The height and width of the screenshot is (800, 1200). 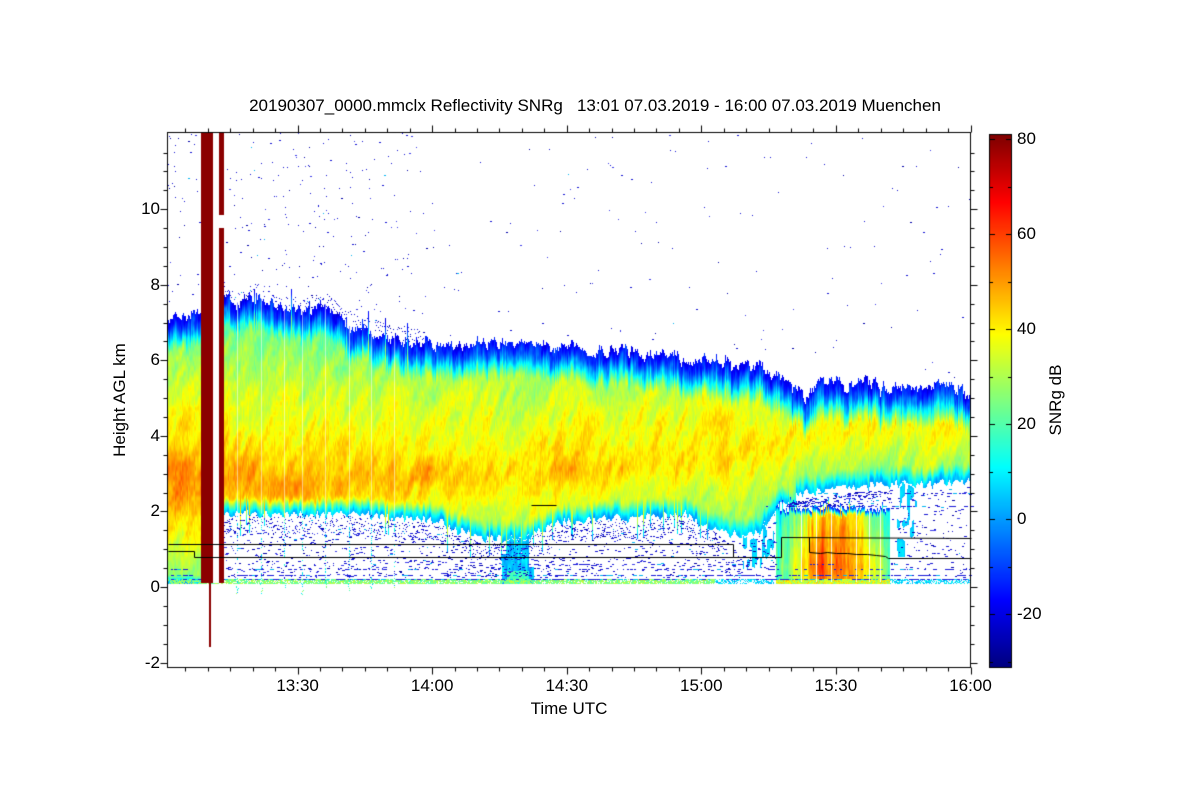 I want to click on x-tick-label: 14:00, so click(x=432, y=685).